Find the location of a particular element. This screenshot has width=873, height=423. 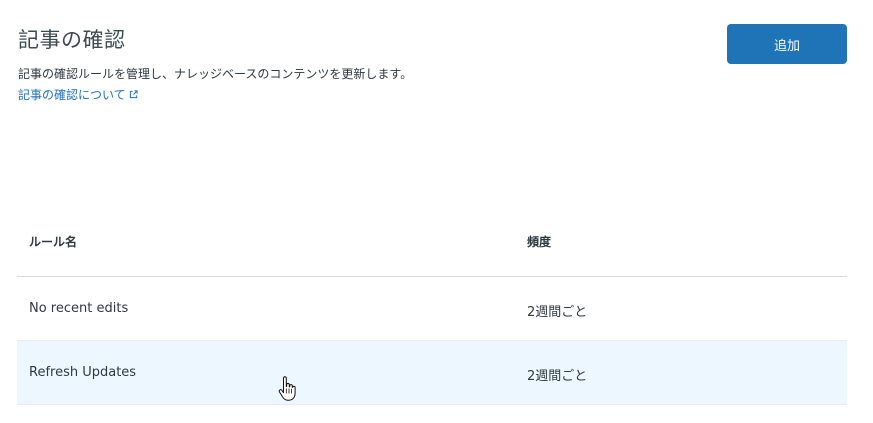

rule-name-cell: Refresh Updates is located at coordinates (83, 372).